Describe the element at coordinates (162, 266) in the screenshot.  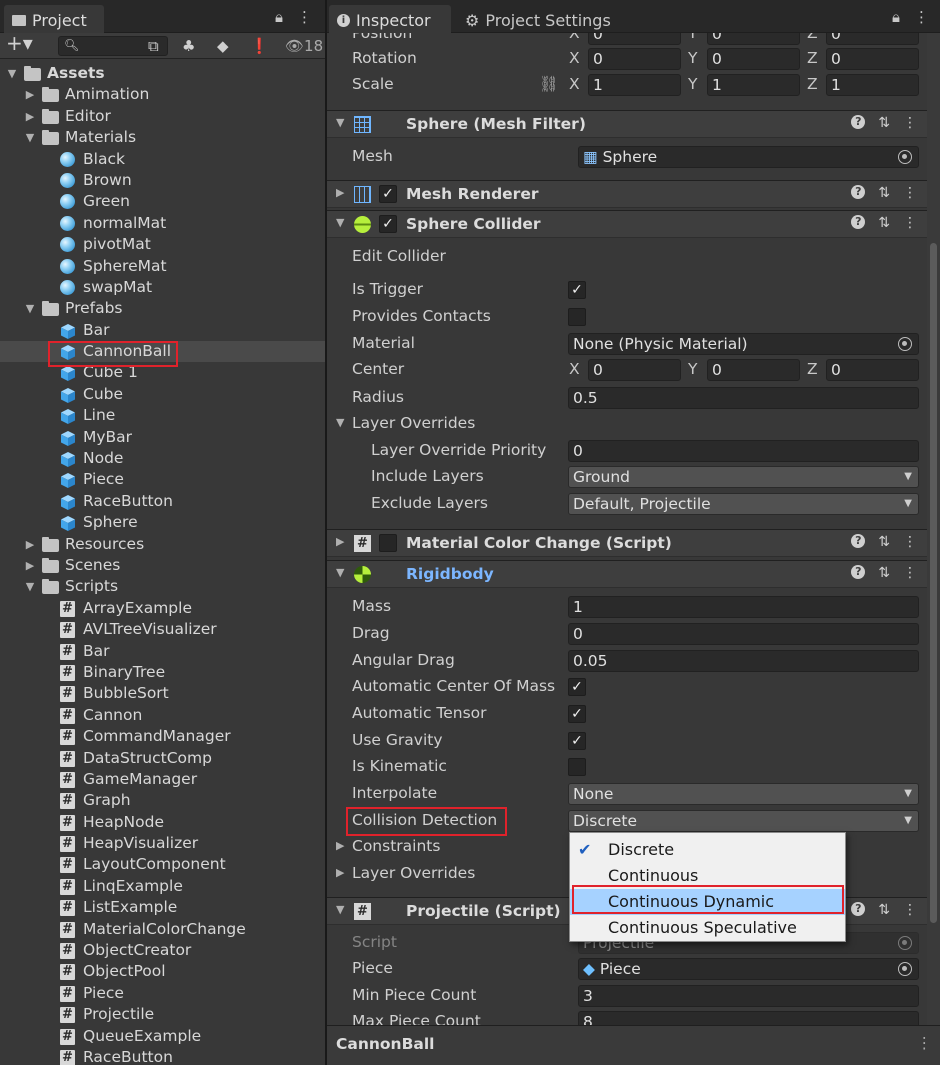
I see `tree-item: SphereMat` at that location.